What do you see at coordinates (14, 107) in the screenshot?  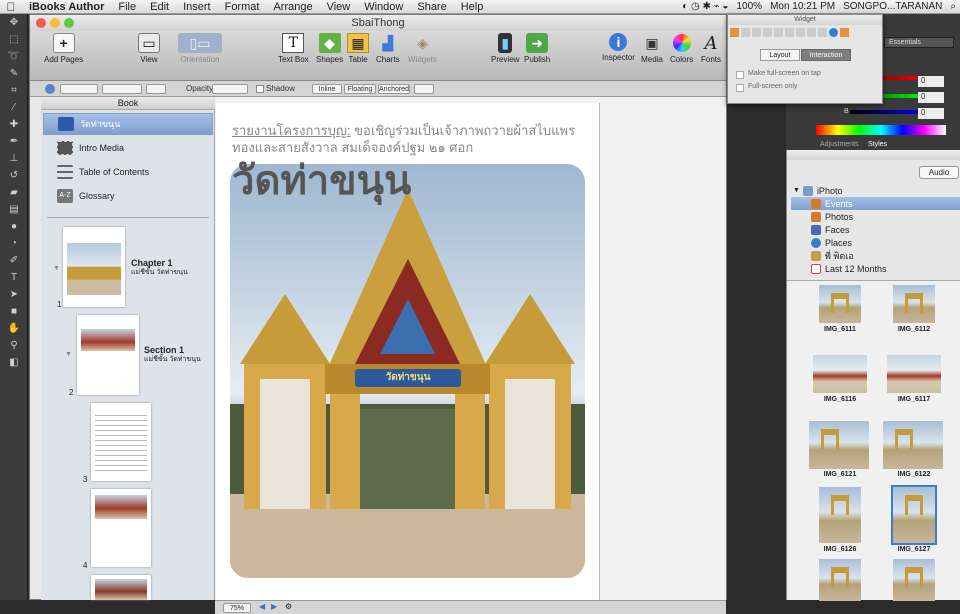 I see `eyedropper-icon: ⁄` at bounding box center [14, 107].